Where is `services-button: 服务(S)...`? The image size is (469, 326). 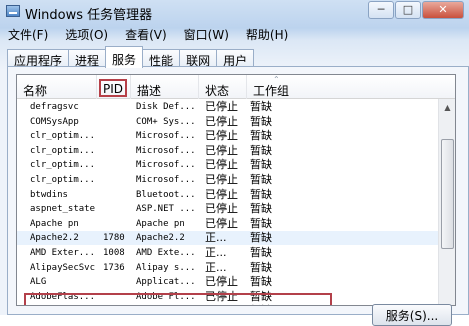
services-button: 服务(S)... is located at coordinates (412, 315).